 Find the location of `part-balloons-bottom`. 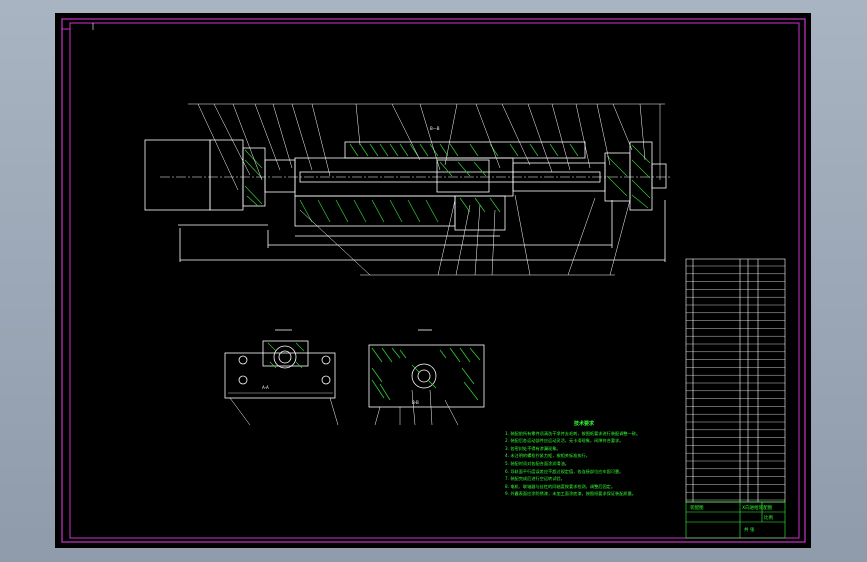

part-balloons-bottom is located at coordinates (465, 235).